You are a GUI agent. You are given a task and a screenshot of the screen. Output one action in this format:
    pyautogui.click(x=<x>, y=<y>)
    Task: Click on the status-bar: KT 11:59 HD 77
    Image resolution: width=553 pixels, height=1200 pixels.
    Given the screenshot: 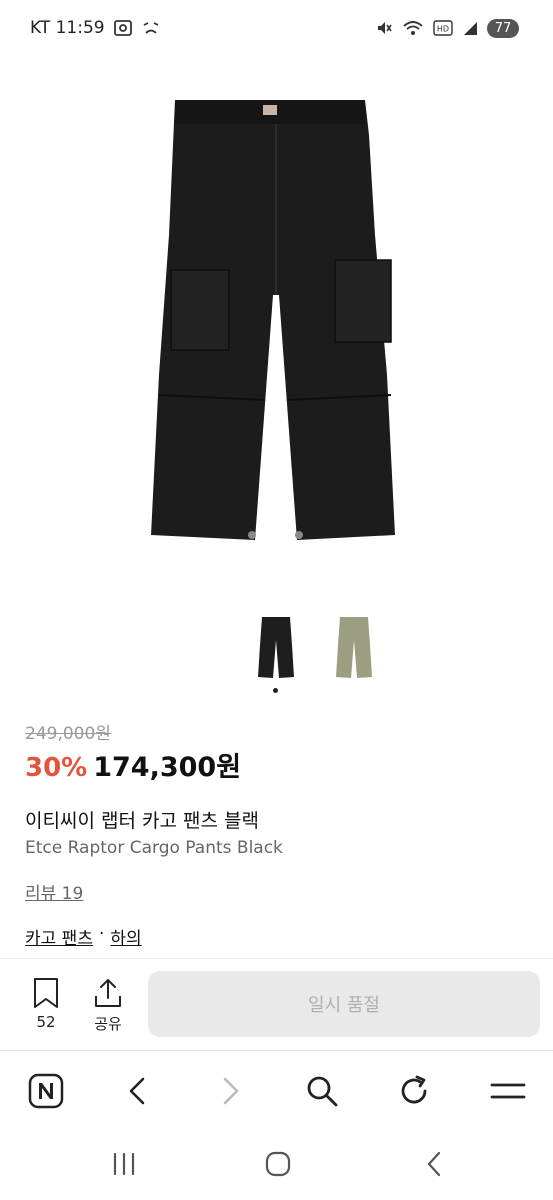 What is the action you would take?
    pyautogui.click(x=276, y=28)
    